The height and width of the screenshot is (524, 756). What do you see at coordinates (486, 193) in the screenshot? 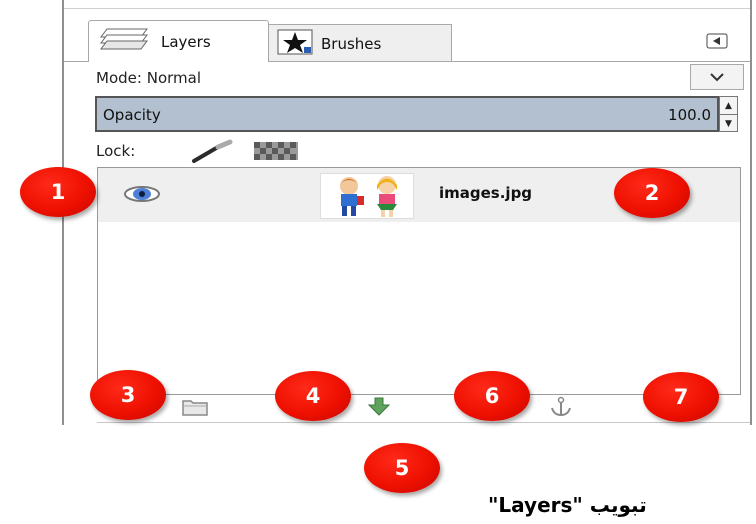
I see `layer-name: images.jpg` at bounding box center [486, 193].